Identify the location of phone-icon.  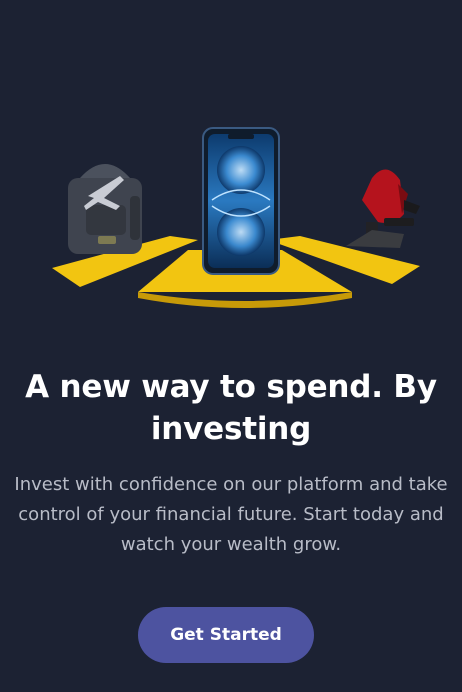
(241, 201).